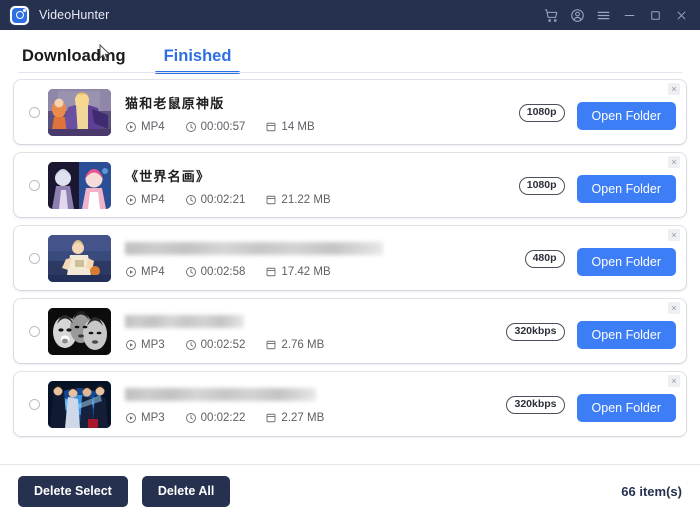 The width and height of the screenshot is (700, 518). Describe the element at coordinates (544, 259) in the screenshot. I see `quality-badge: 480p` at that location.